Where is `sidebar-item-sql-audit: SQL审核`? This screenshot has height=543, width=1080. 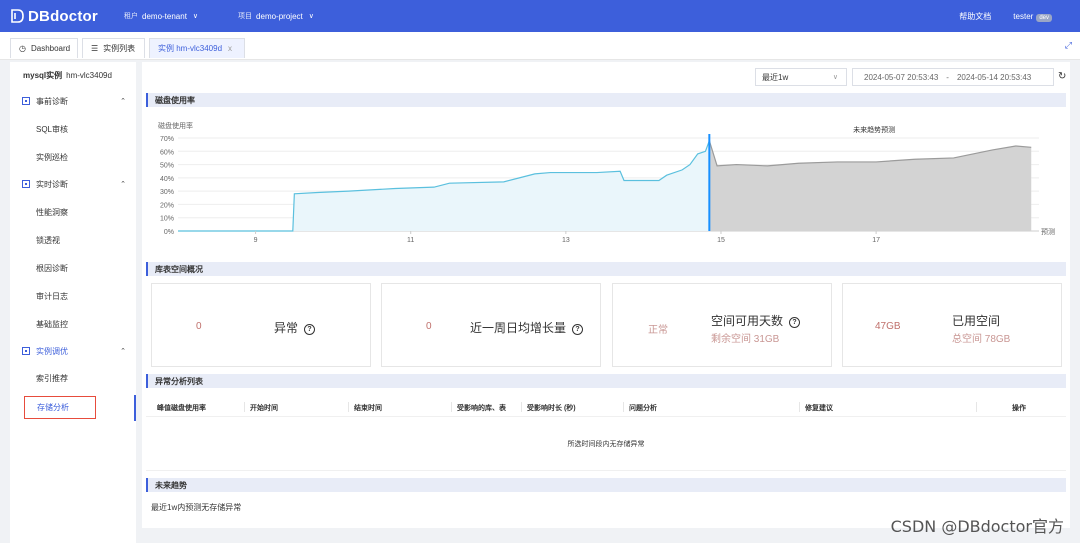
sidebar-item-sql-audit: SQL审核 is located at coordinates (52, 129).